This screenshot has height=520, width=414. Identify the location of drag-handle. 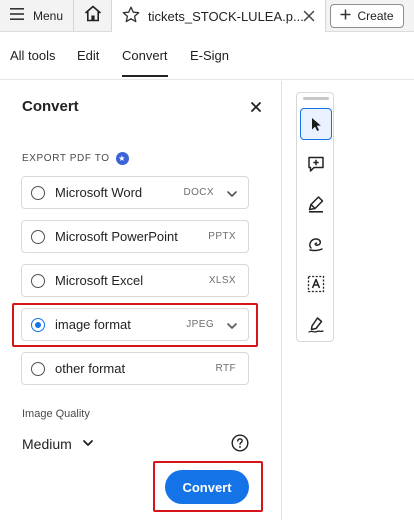
(316, 98).